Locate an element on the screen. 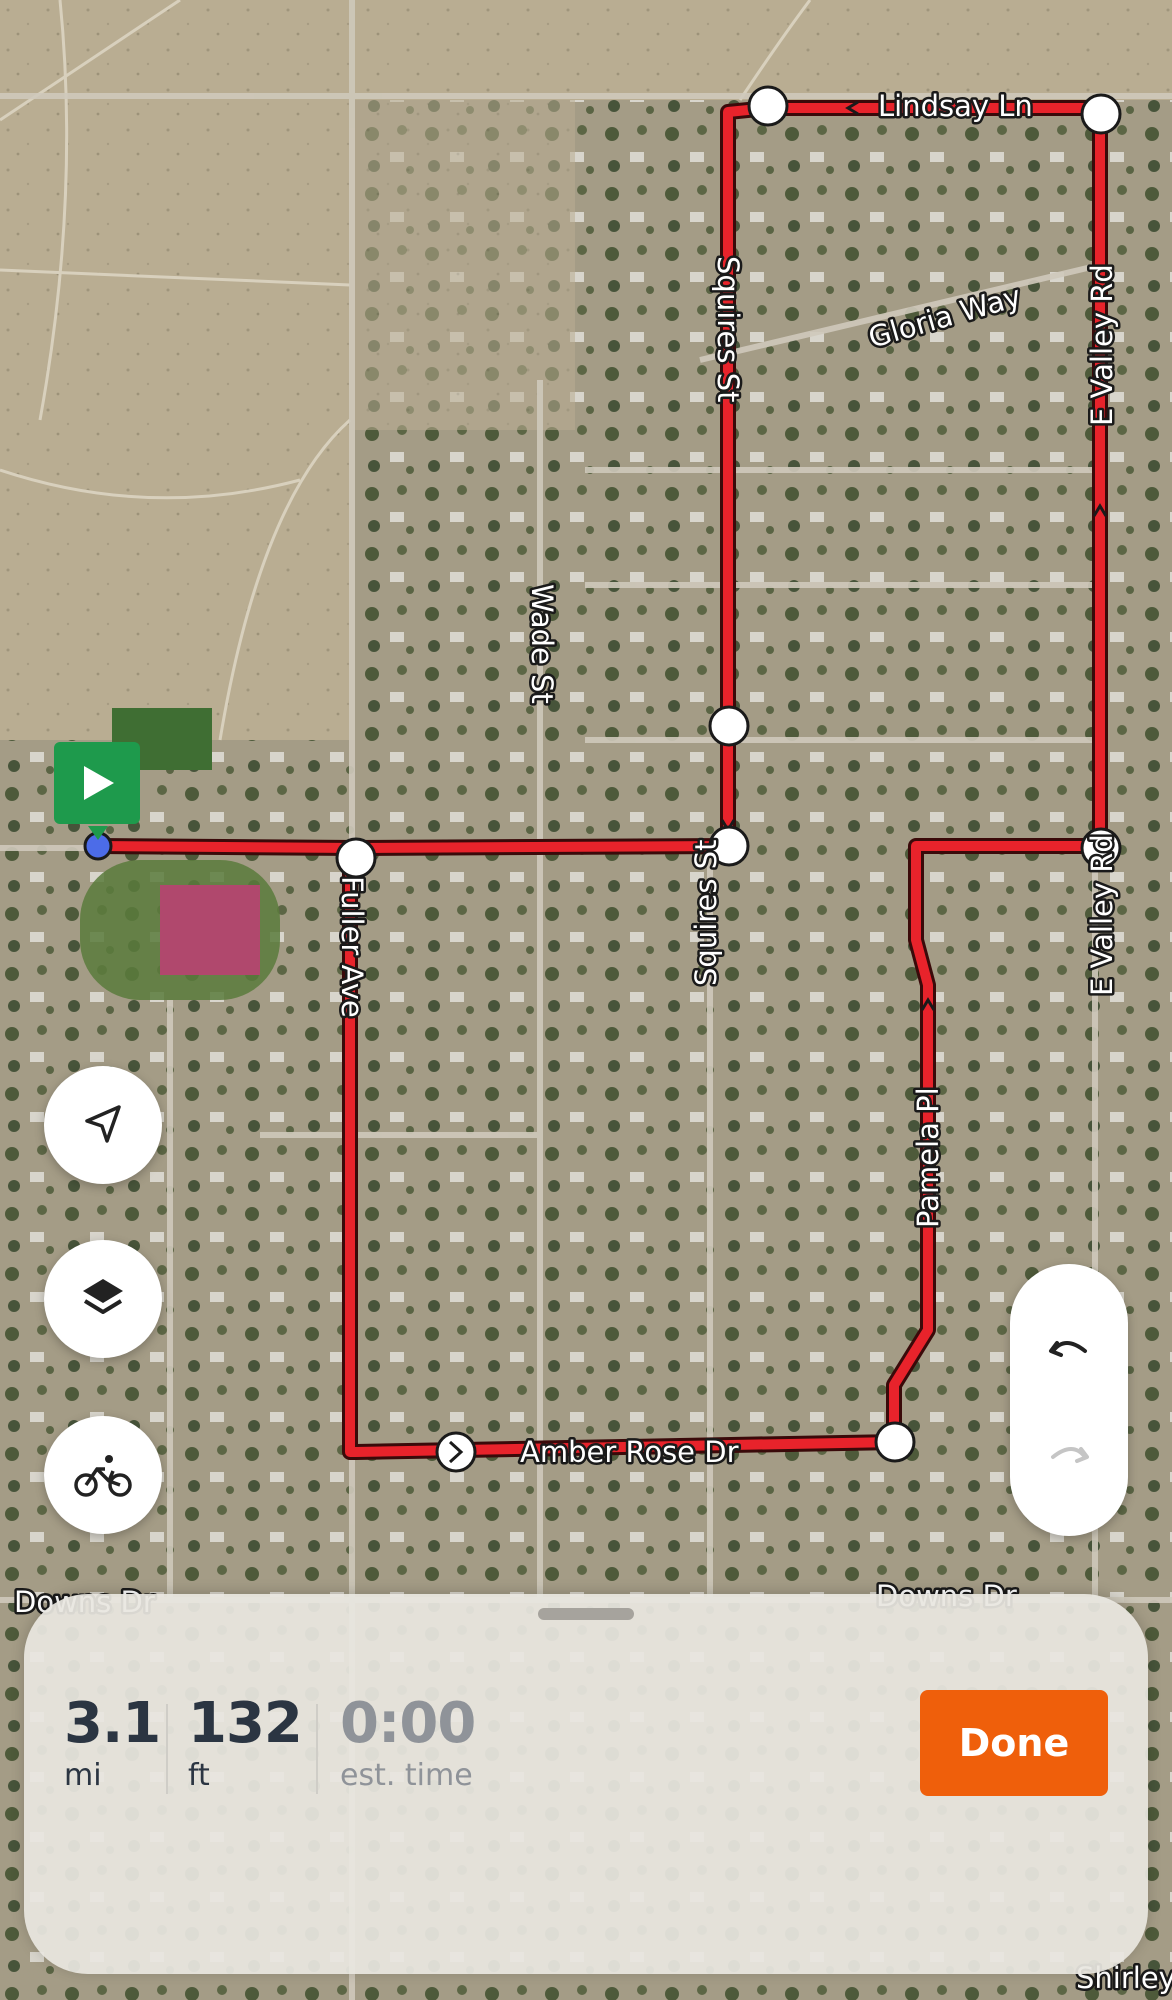 This screenshot has height=2000, width=1172. navigation-arrow-icon is located at coordinates (103, 1124).